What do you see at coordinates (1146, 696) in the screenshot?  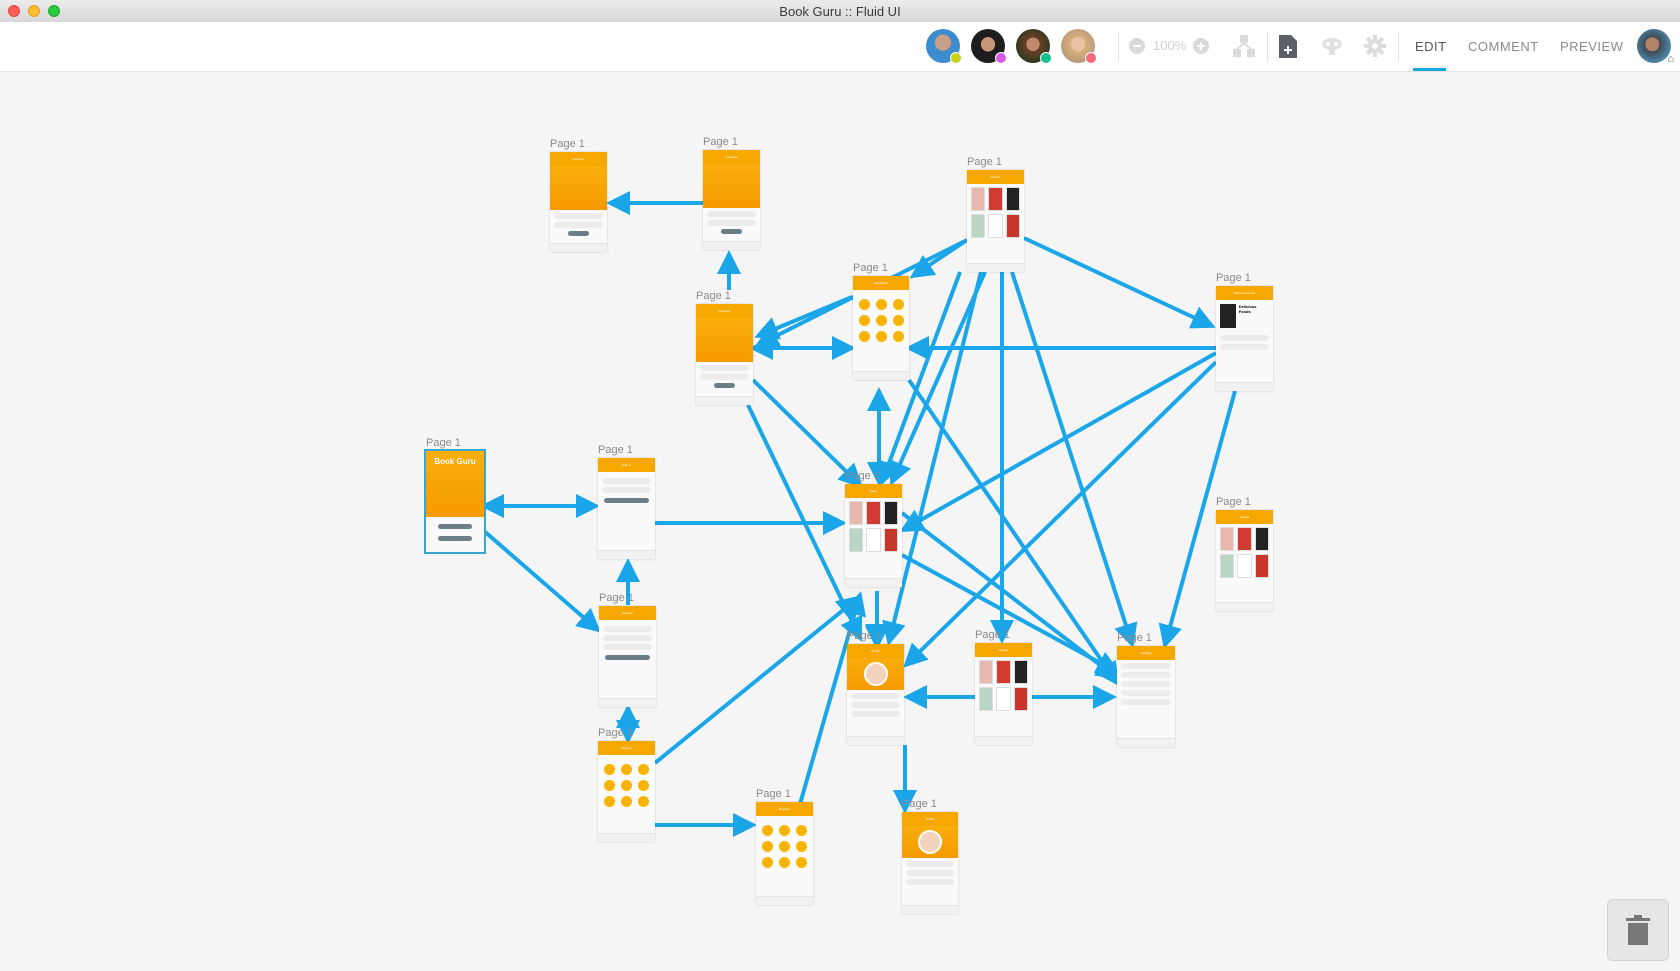 I see `screen-thumbnail-settings: Settings` at bounding box center [1146, 696].